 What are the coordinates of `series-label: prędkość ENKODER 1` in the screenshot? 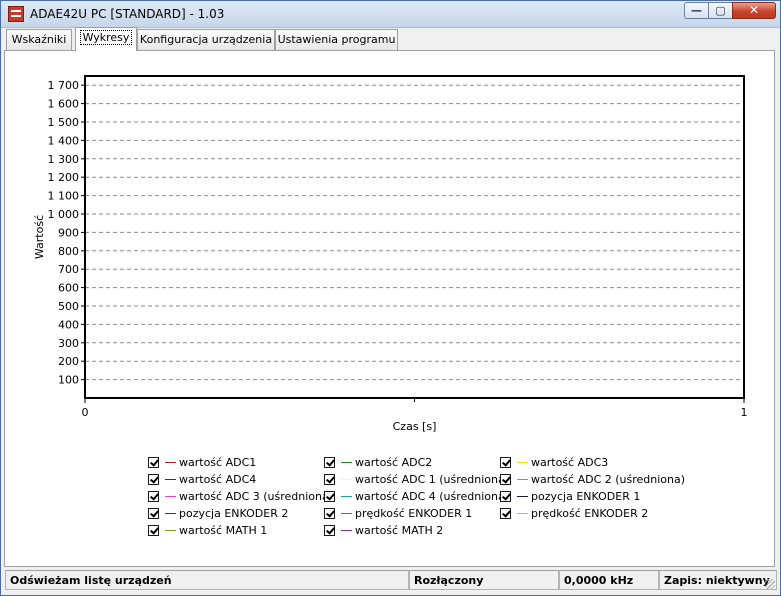 It's located at (414, 513).